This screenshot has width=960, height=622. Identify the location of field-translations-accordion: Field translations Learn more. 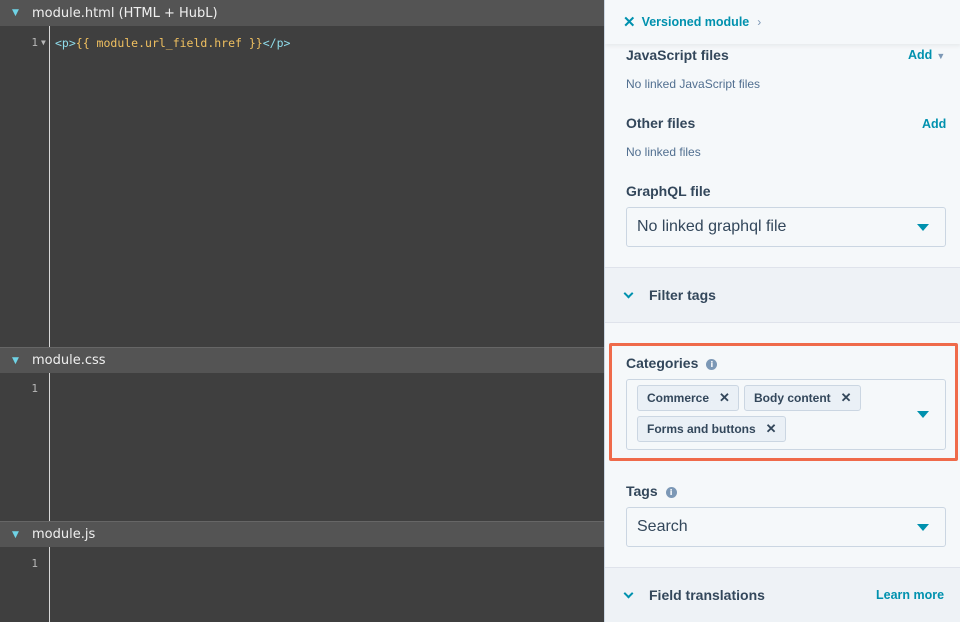
(782, 595).